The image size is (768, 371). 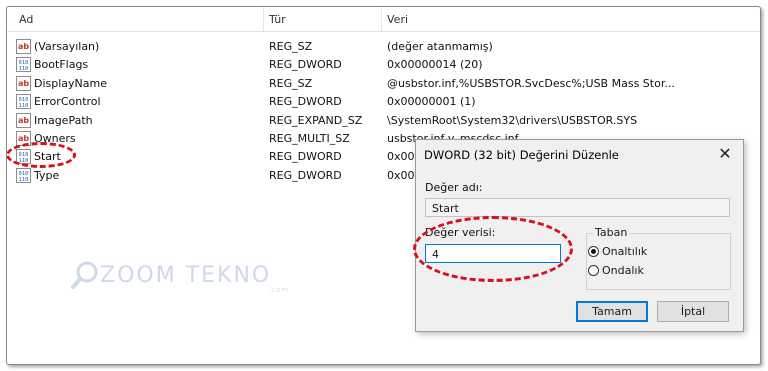 What do you see at coordinates (41, 155) in the screenshot?
I see `start-highlight-circle` at bounding box center [41, 155].